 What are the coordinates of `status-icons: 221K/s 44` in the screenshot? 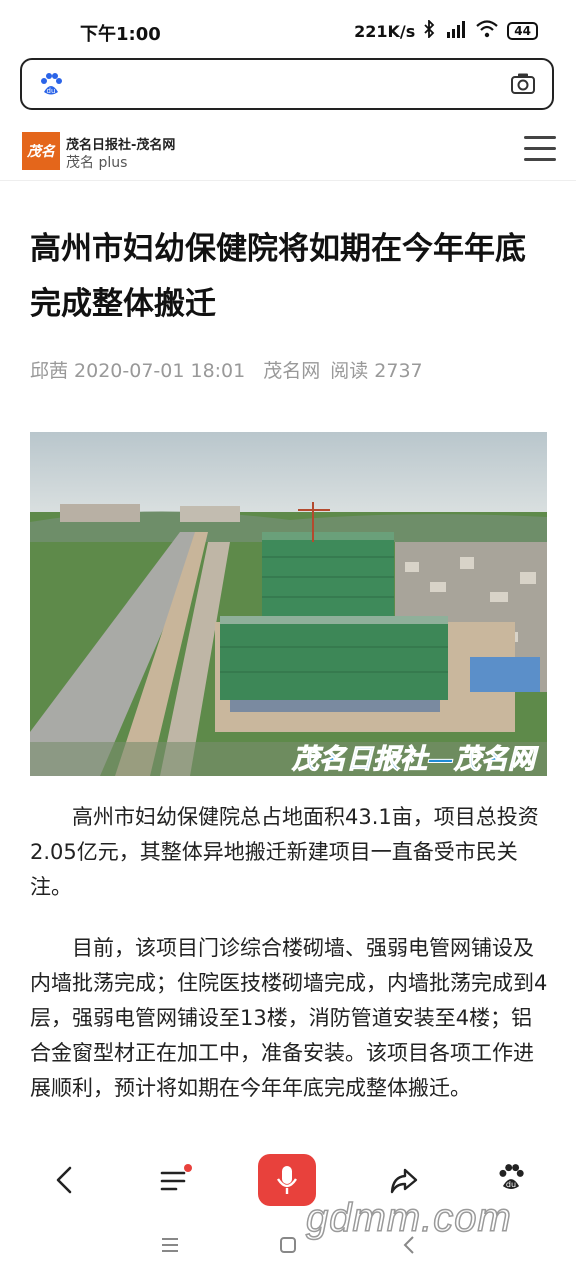 It's located at (446, 30).